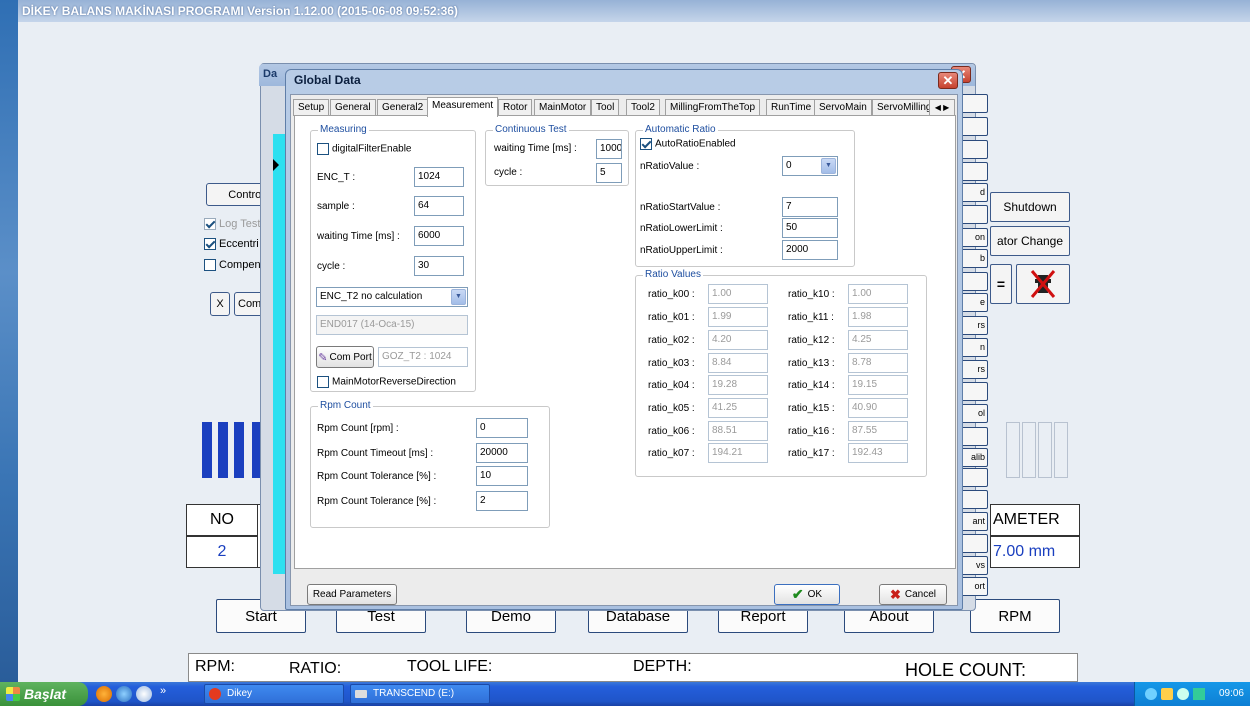  What do you see at coordinates (345, 357) in the screenshot?
I see `com-port-button: ✎ Com Port` at bounding box center [345, 357].